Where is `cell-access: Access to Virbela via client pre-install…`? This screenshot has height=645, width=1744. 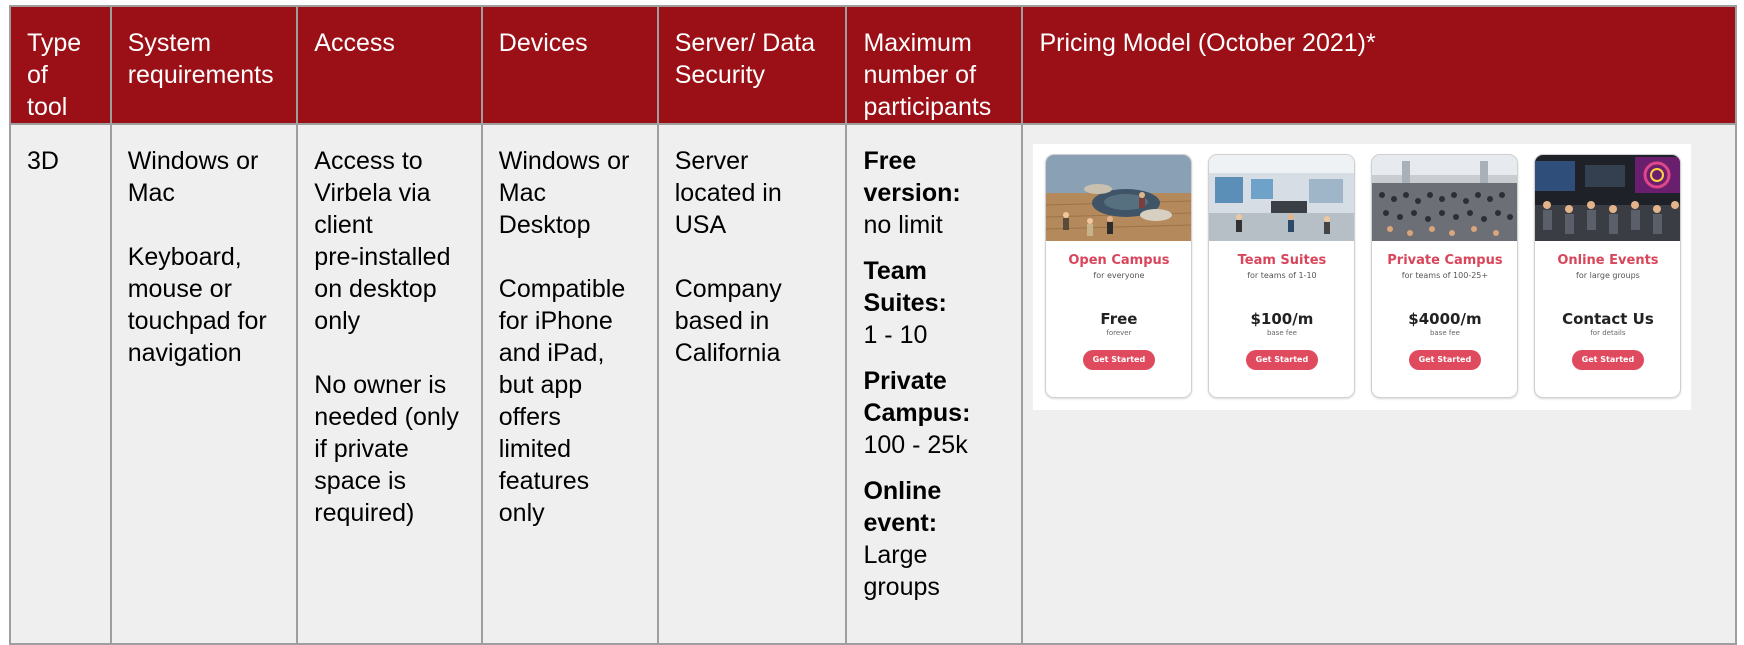
cell-access: Access to Virbela via client pre-install… is located at coordinates (389, 384).